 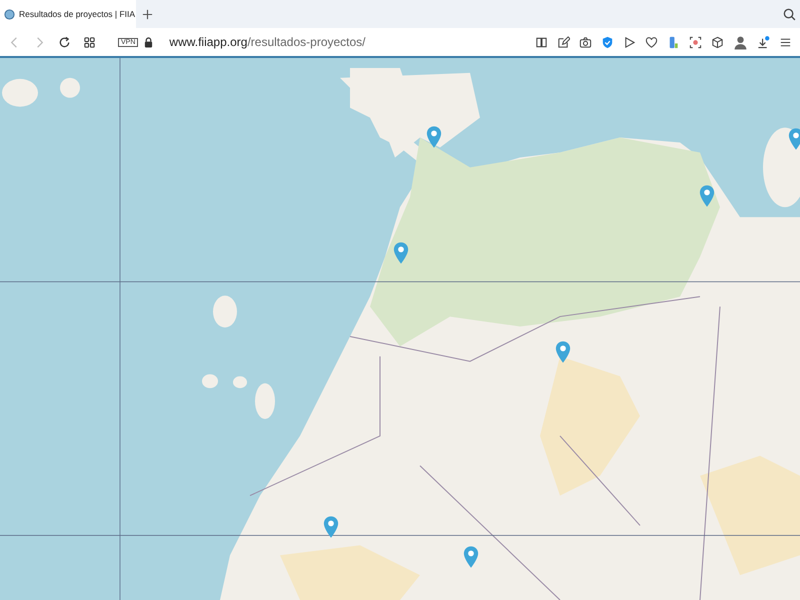 What do you see at coordinates (9, 14) in the screenshot?
I see `globe-icon` at bounding box center [9, 14].